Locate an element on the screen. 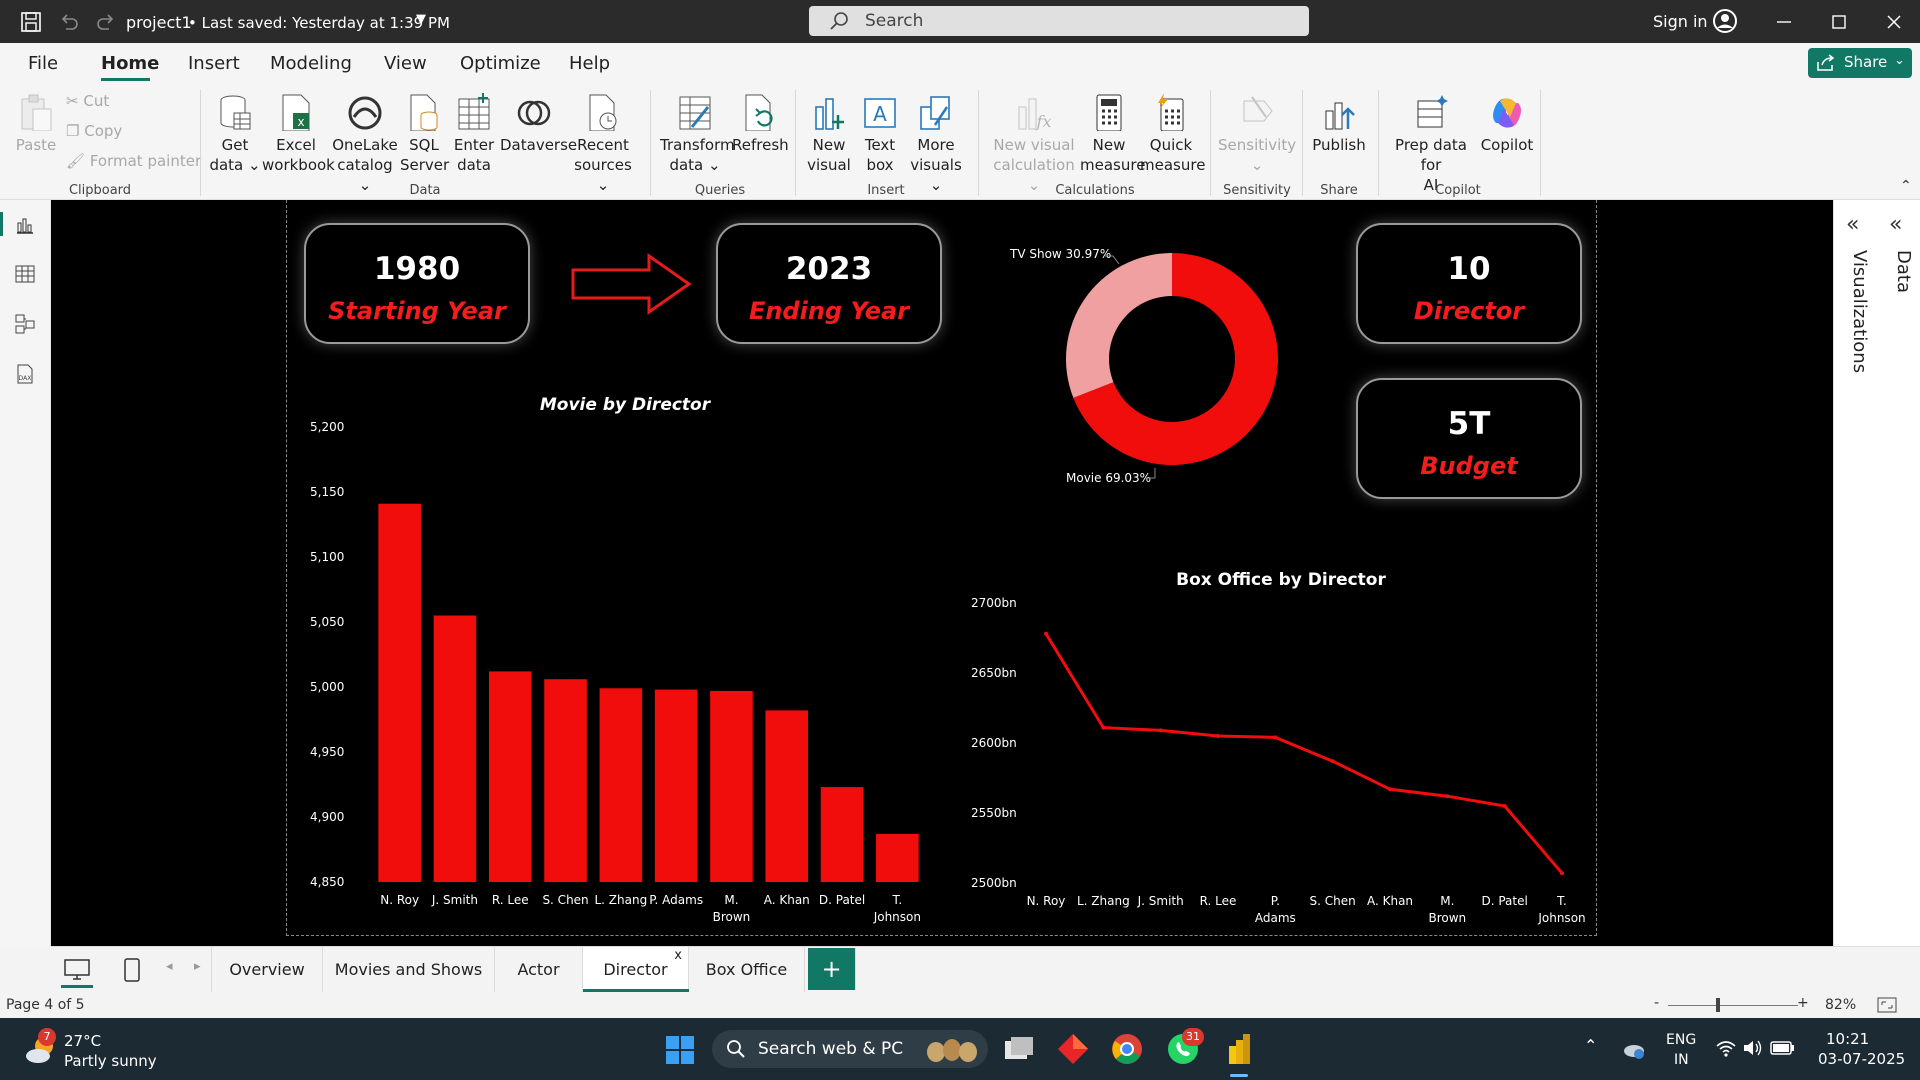  onedrive-icon is located at coordinates (1634, 1049).